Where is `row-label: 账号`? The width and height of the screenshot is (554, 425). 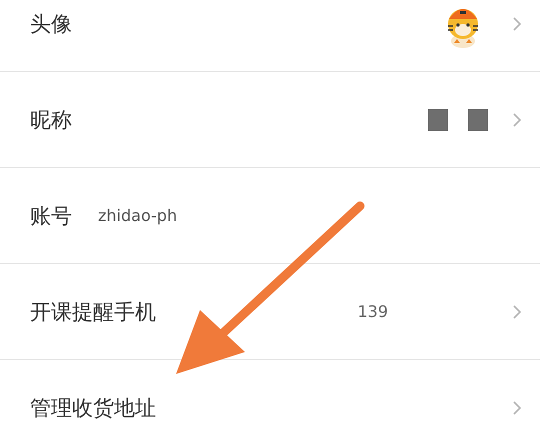
row-label: 账号 is located at coordinates (51, 216).